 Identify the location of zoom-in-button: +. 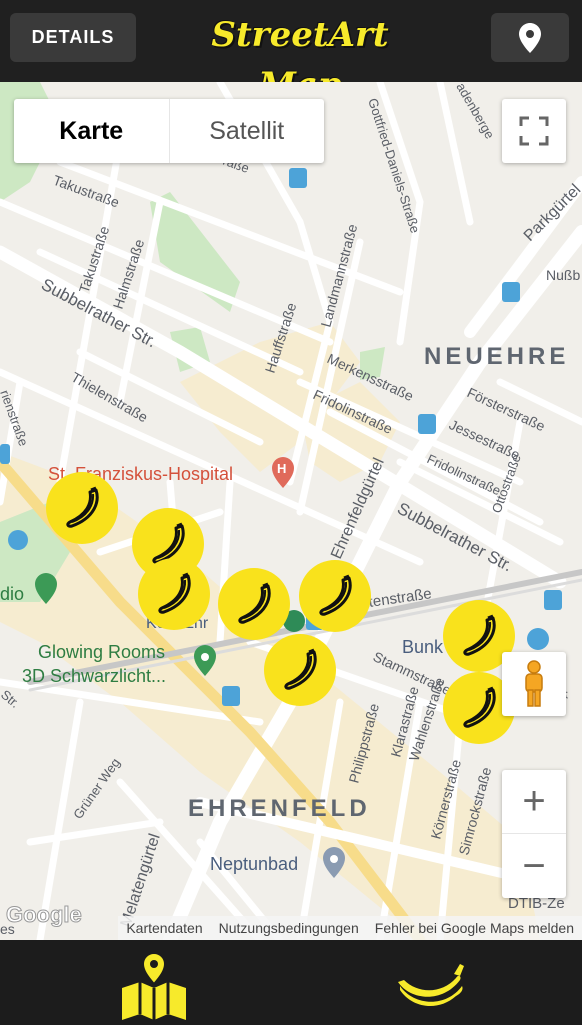
(534, 802).